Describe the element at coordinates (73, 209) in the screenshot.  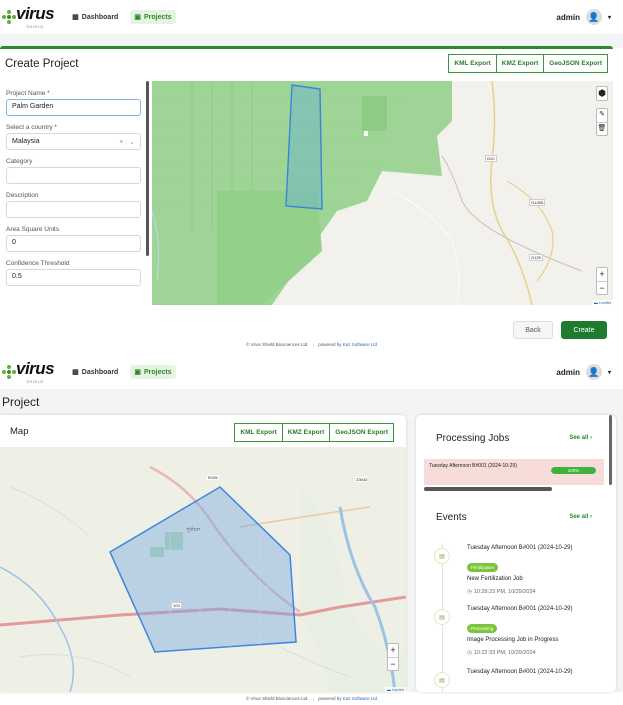
I see `description-textarea` at that location.